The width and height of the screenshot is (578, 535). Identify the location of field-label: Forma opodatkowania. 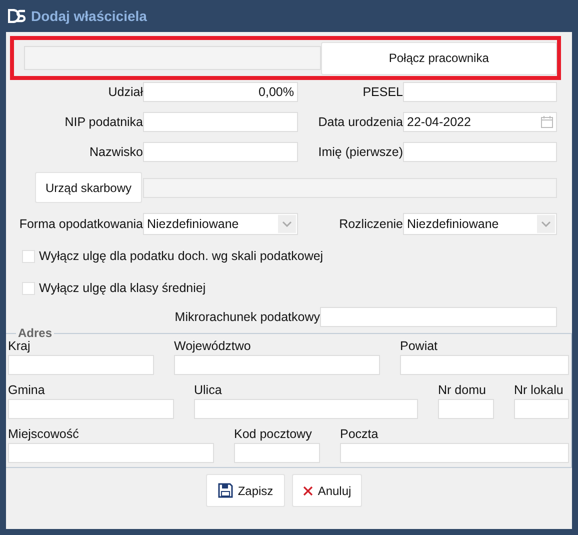
(80, 224).